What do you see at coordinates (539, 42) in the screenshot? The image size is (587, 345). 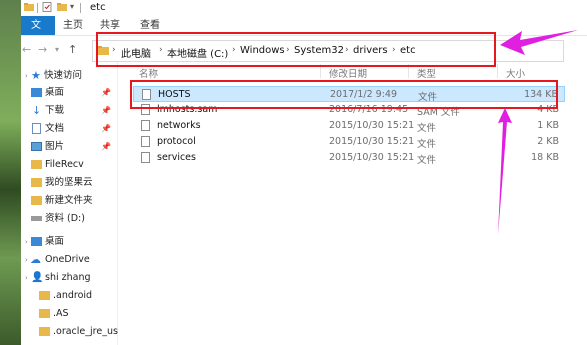 I see `annotation-arrow-address` at bounding box center [539, 42].